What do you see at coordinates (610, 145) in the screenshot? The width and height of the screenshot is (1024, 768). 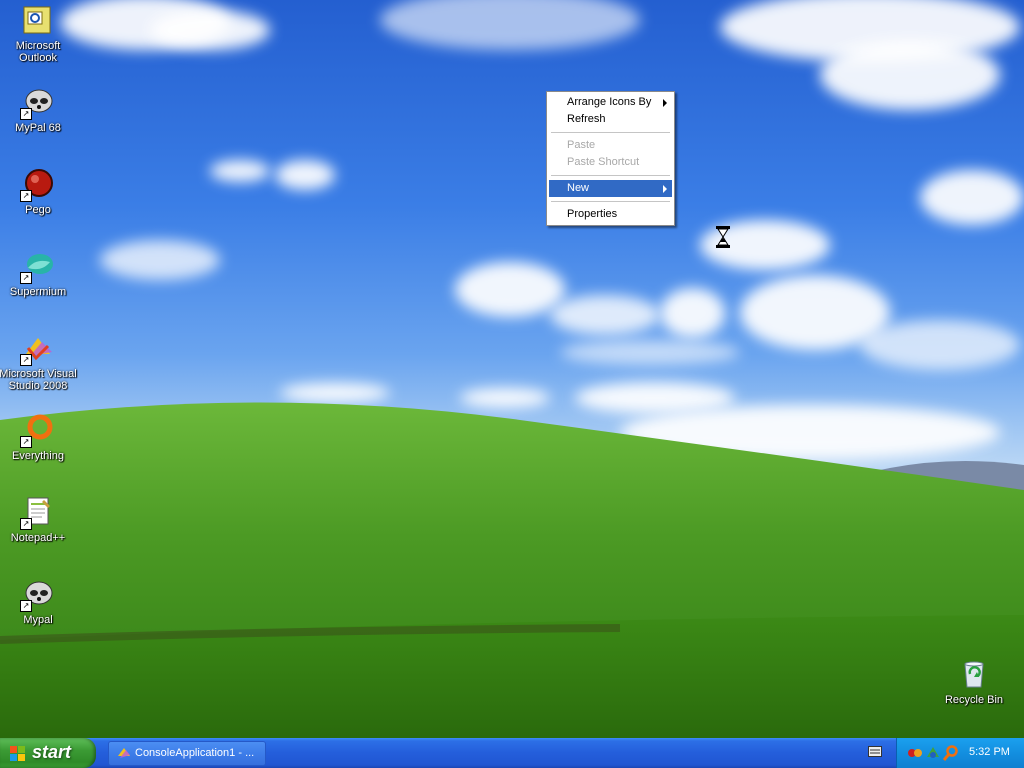 I see `menu-item-paste: Paste` at bounding box center [610, 145].